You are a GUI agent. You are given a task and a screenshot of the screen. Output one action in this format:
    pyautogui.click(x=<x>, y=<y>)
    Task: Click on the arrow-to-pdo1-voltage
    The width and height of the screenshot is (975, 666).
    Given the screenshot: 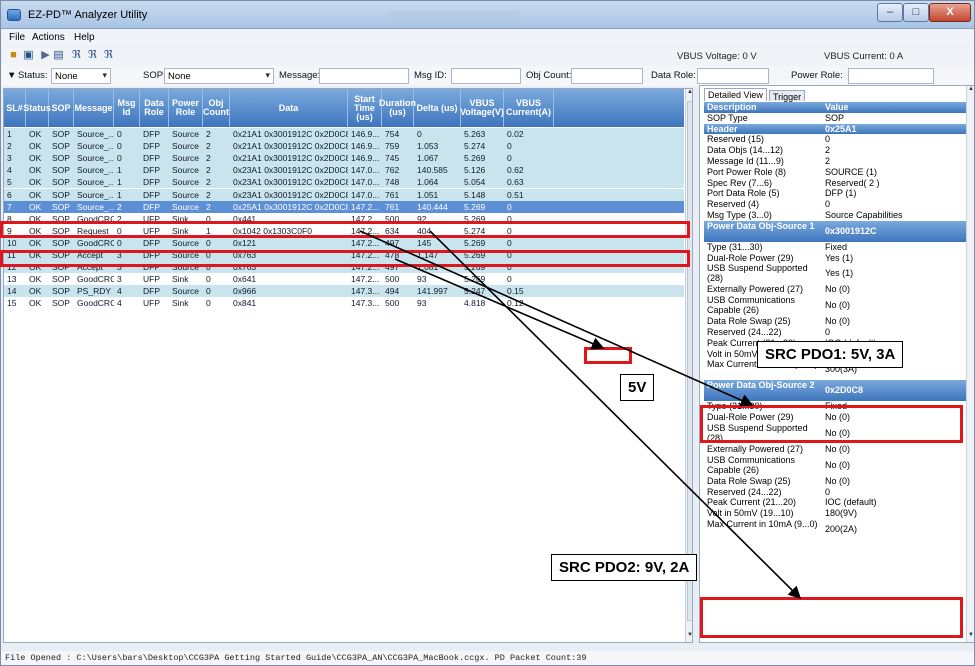 What is the action you would take?
    pyautogui.click(x=556, y=318)
    